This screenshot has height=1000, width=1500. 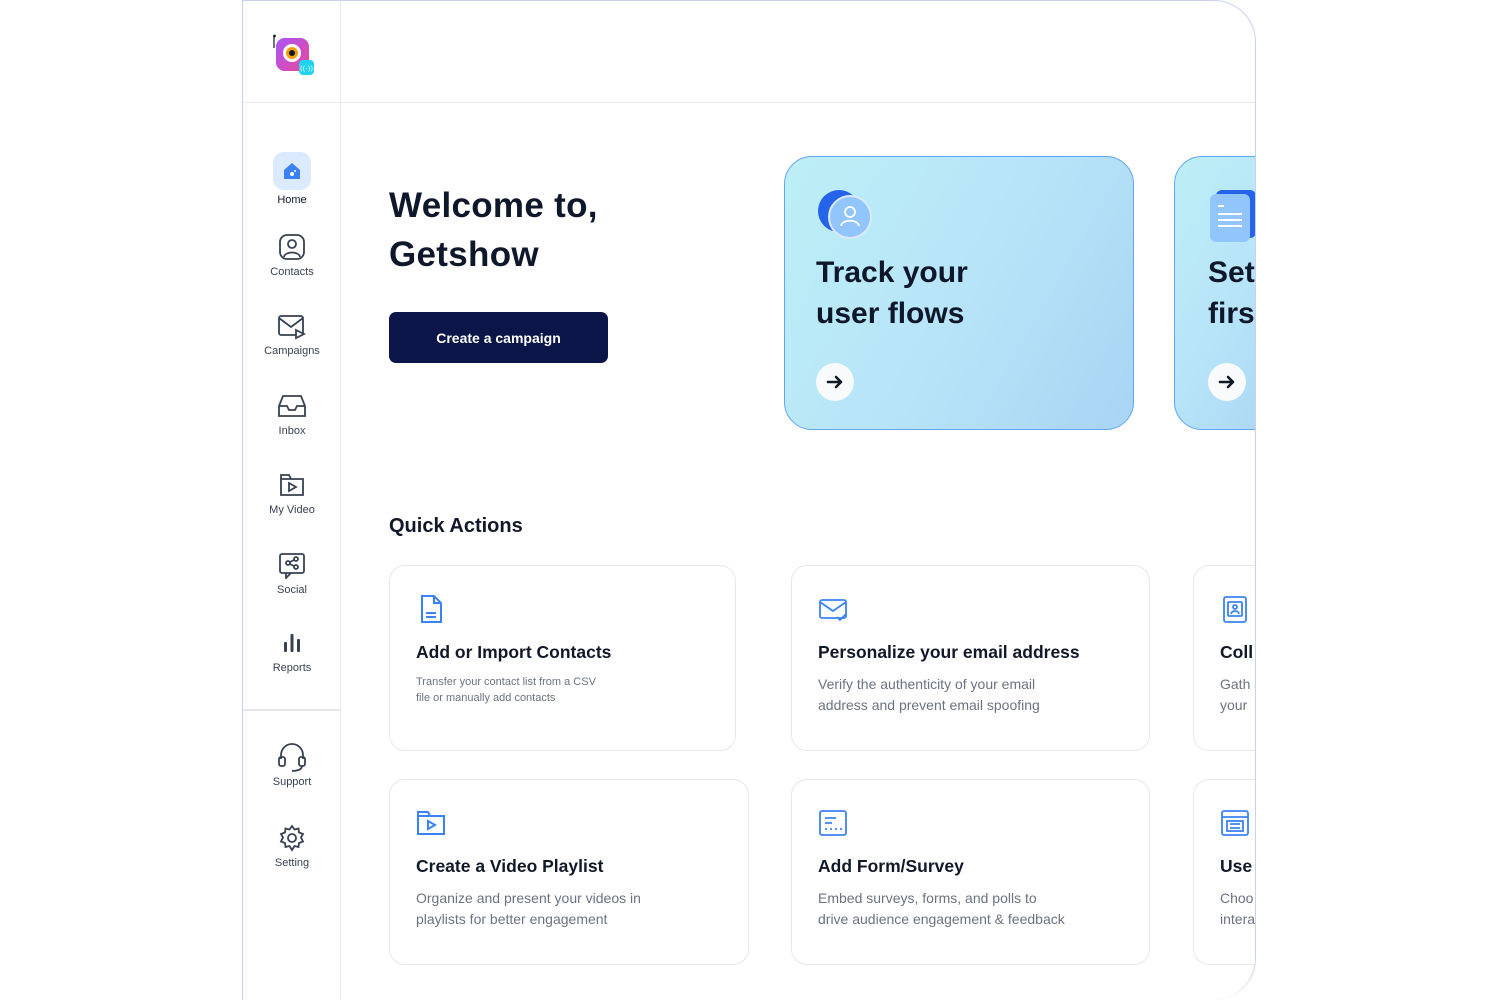 I want to click on nav-label: Campaigns, so click(x=292, y=351).